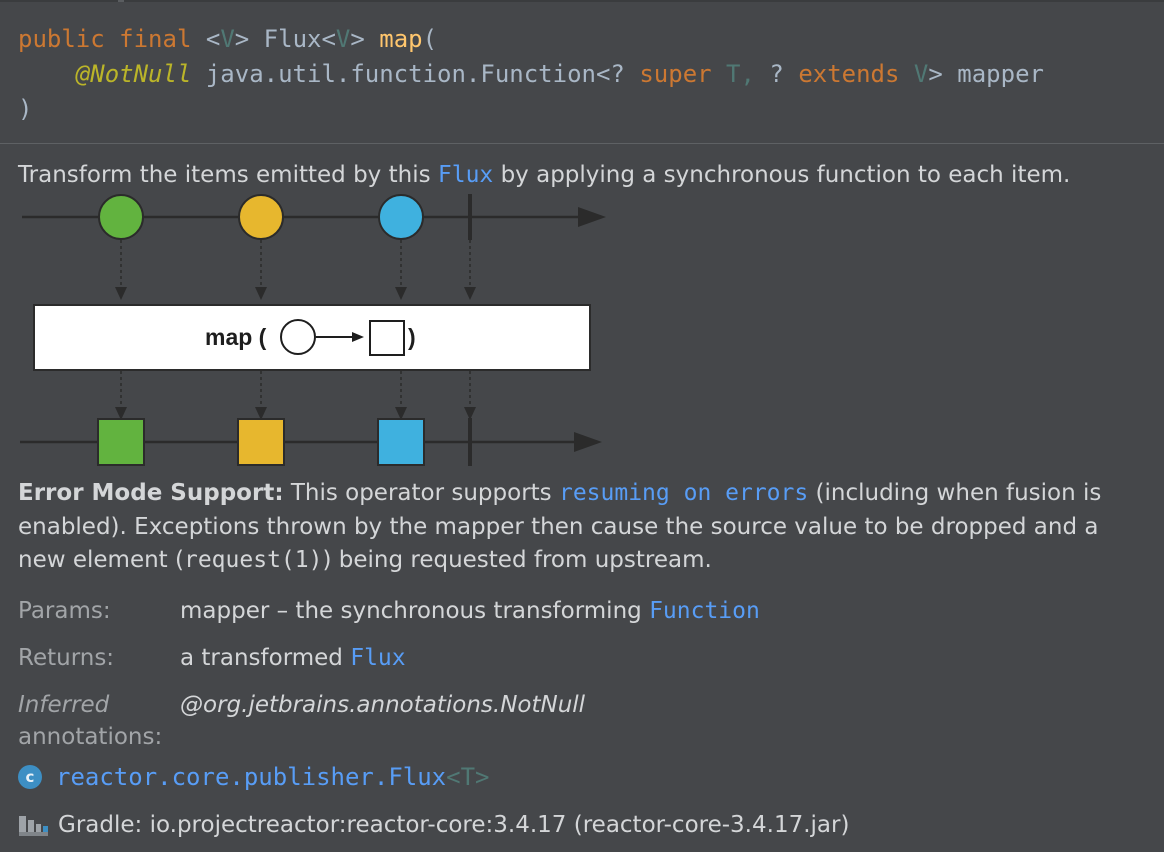 Image resolution: width=1164 pixels, height=852 pixels. What do you see at coordinates (401, 39) in the screenshot?
I see `method-name: map` at bounding box center [401, 39].